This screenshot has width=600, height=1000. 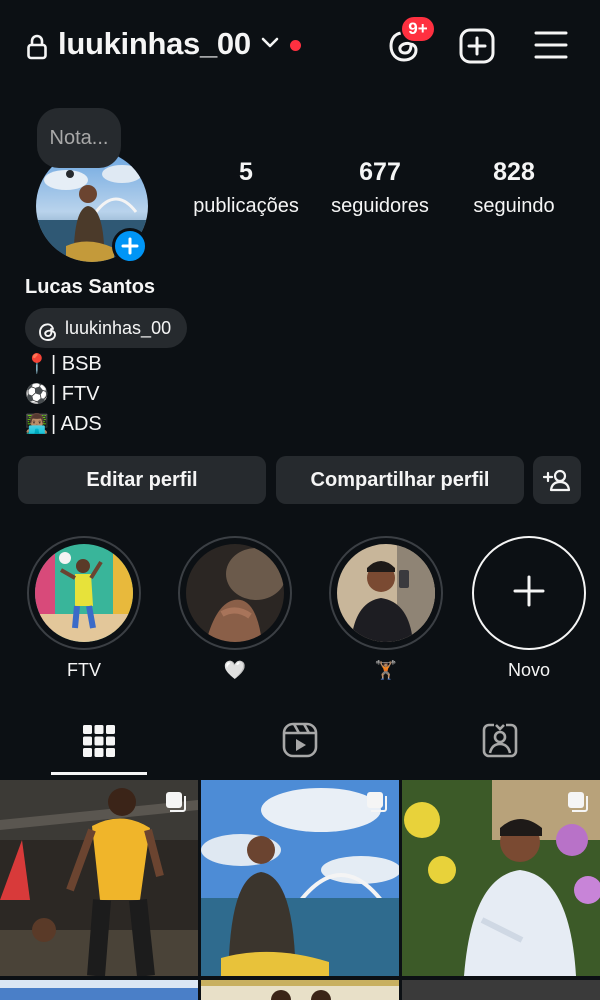 What do you see at coordinates (556, 483) in the screenshot?
I see `add-person-icon` at bounding box center [556, 483].